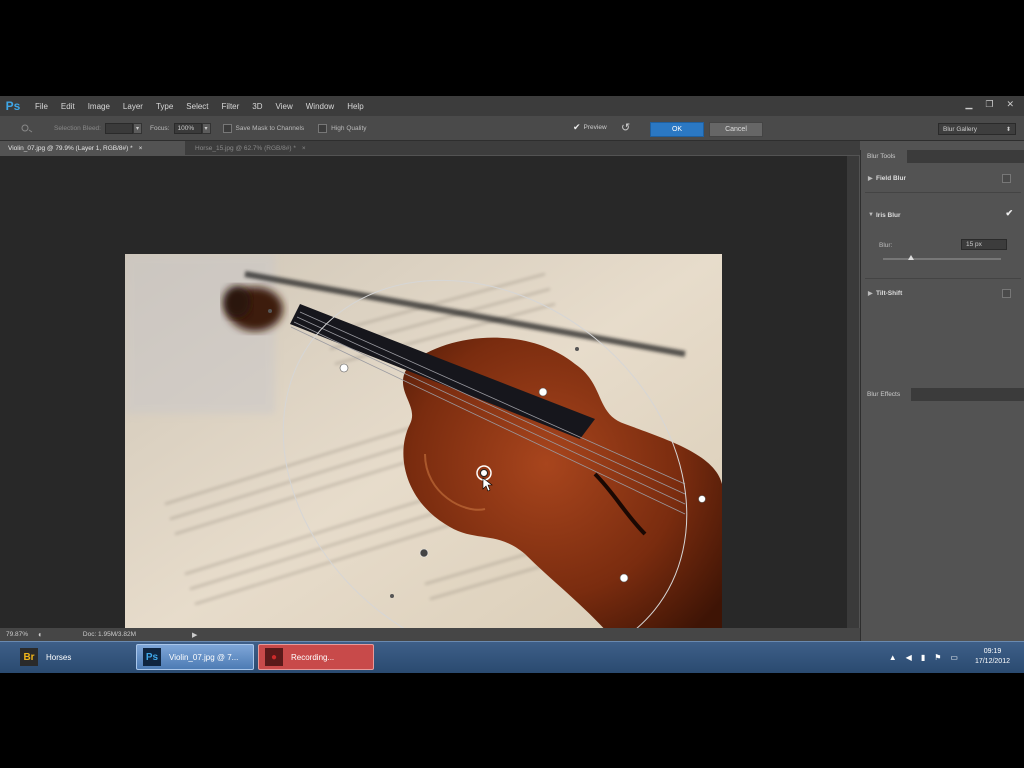 This screenshot has height=768, width=1024. Describe the element at coordinates (702, 499) in the screenshot. I see `iris-ellipse-handle` at that location.